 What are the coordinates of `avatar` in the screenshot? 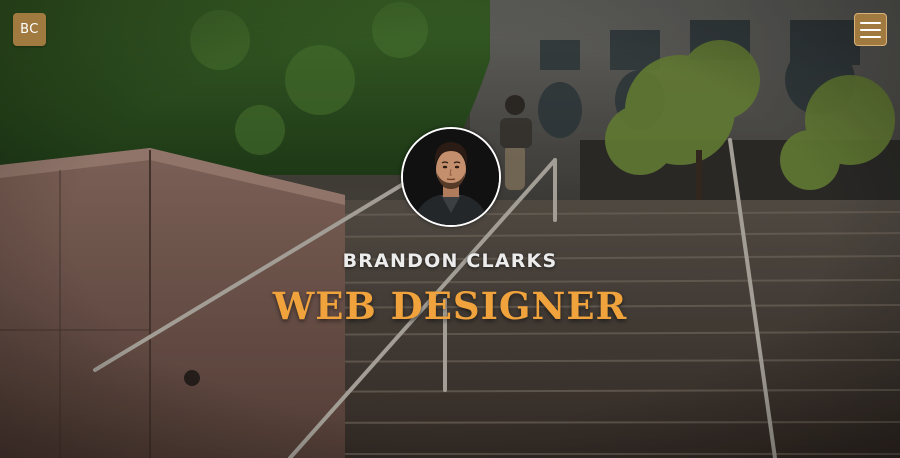 It's located at (451, 177).